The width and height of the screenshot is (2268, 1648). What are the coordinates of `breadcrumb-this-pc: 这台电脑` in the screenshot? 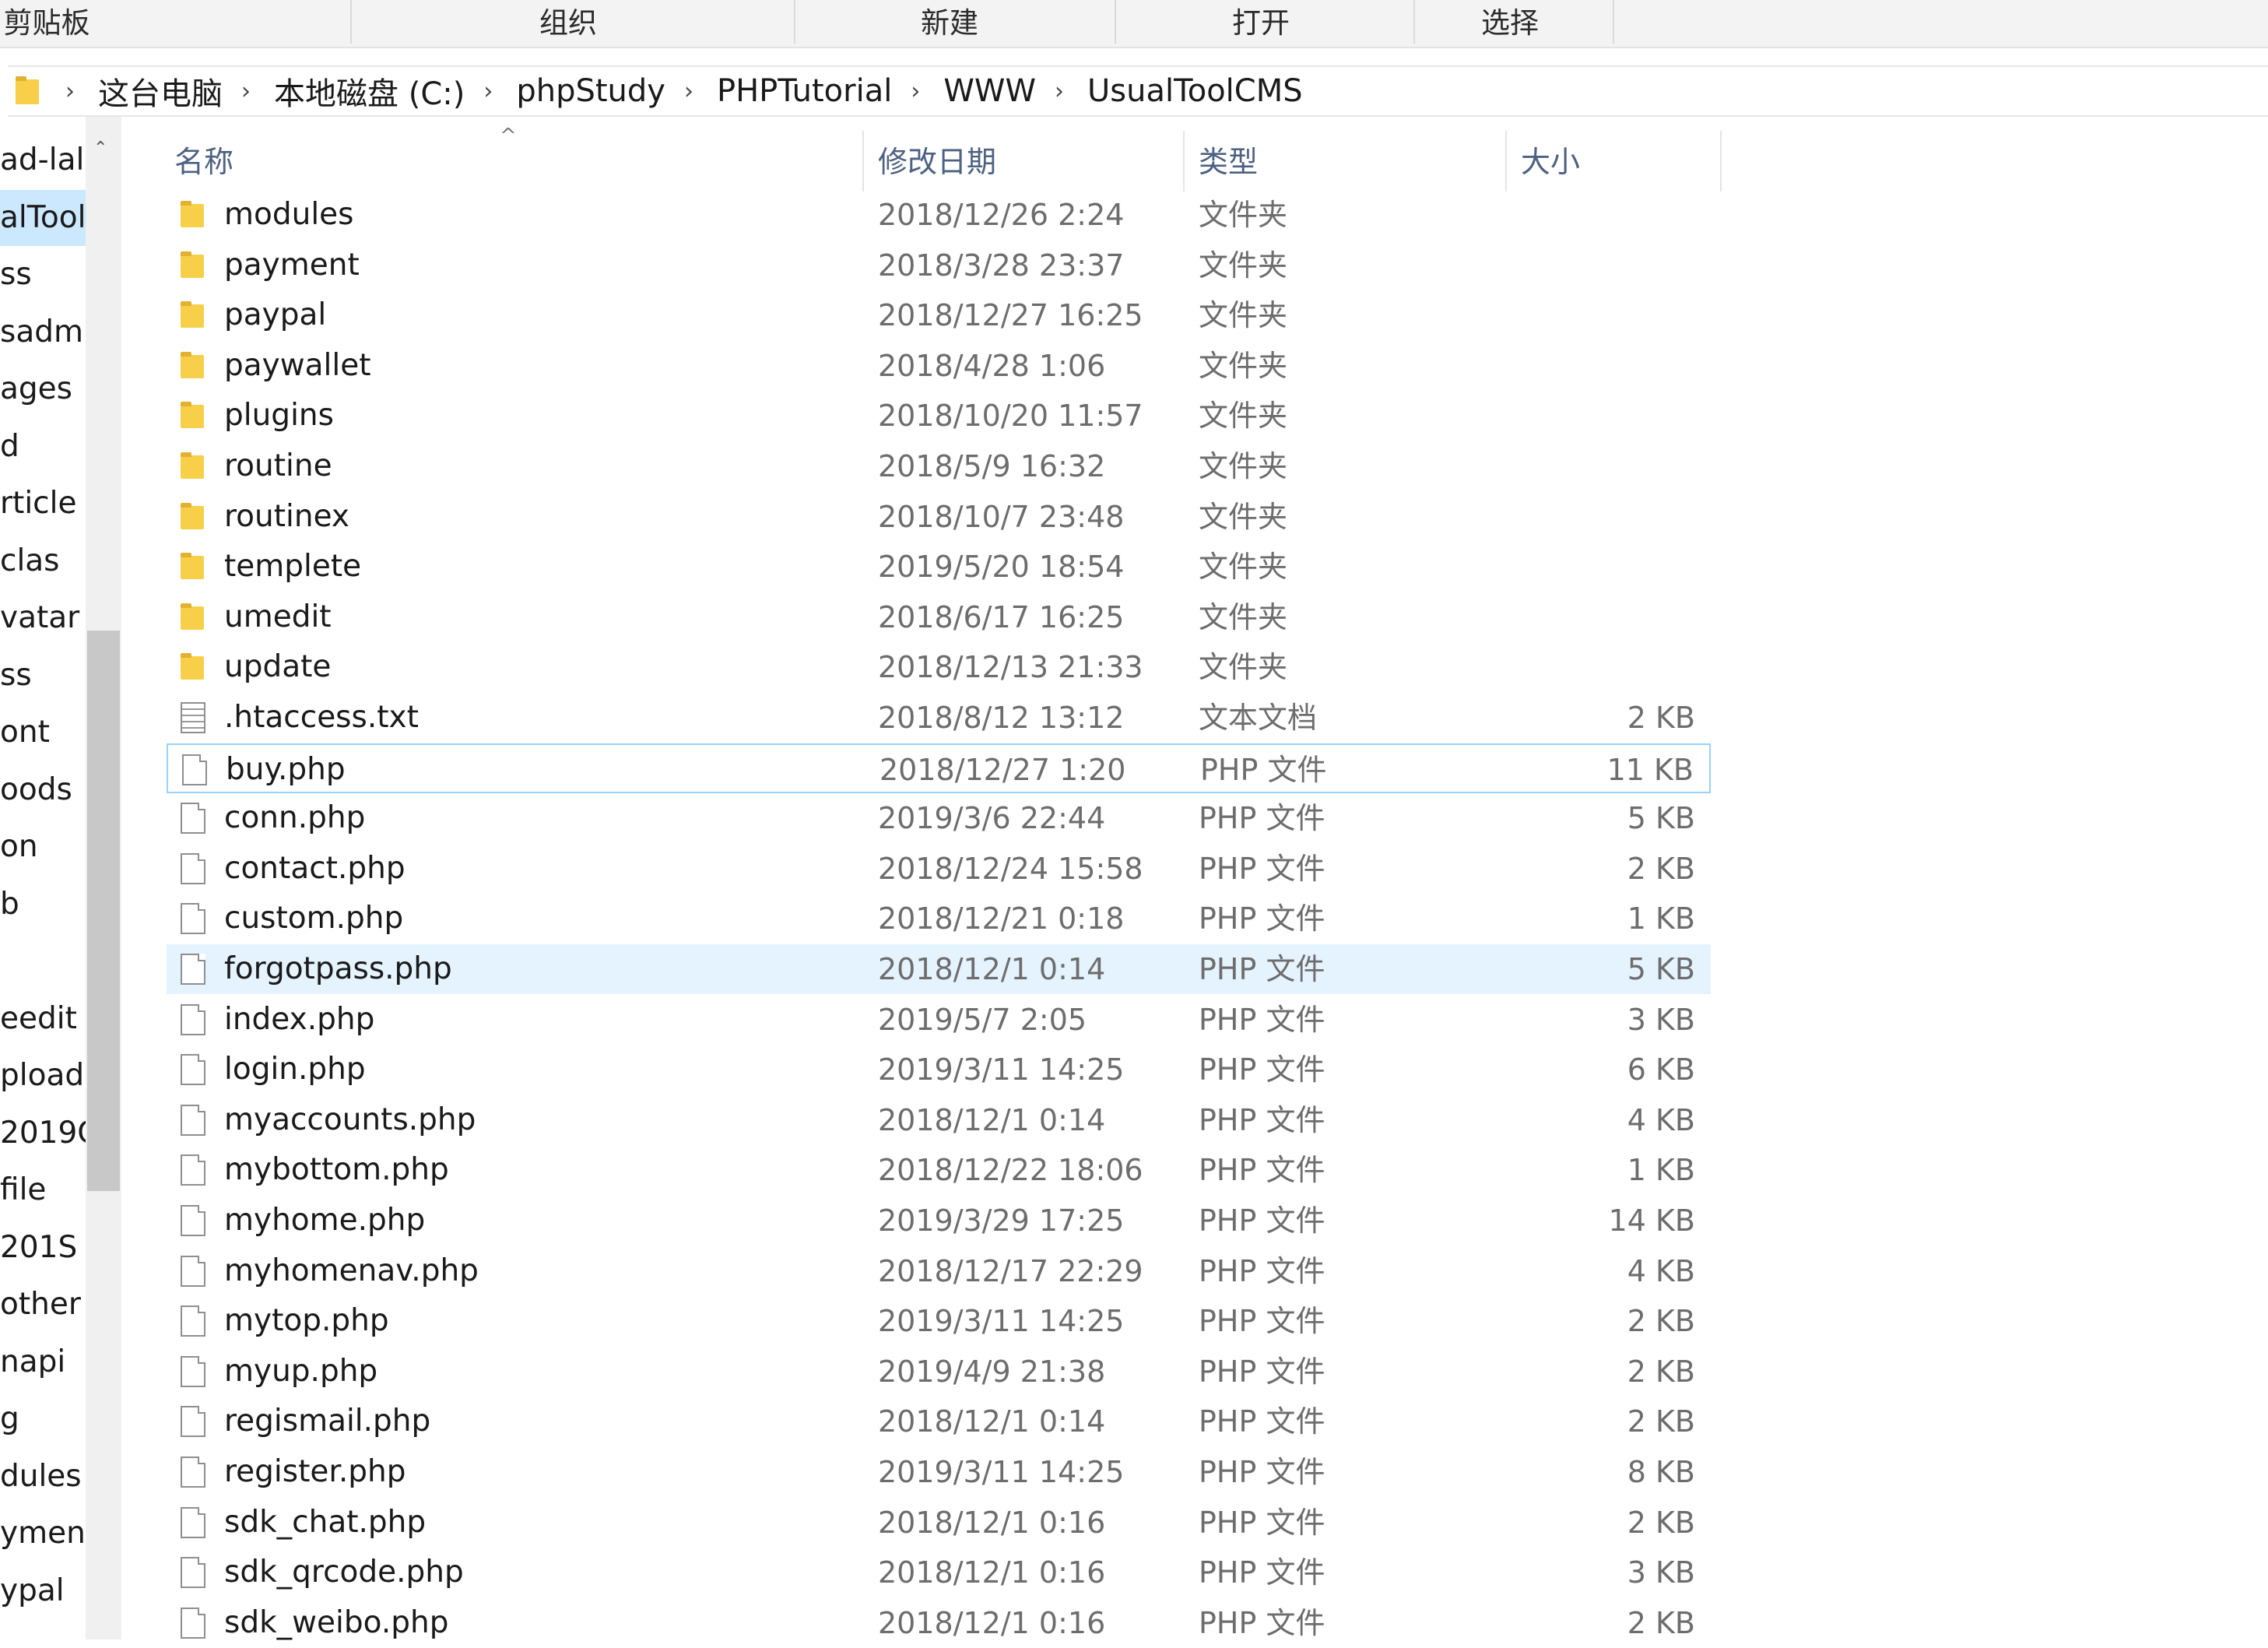 It's located at (158, 91).